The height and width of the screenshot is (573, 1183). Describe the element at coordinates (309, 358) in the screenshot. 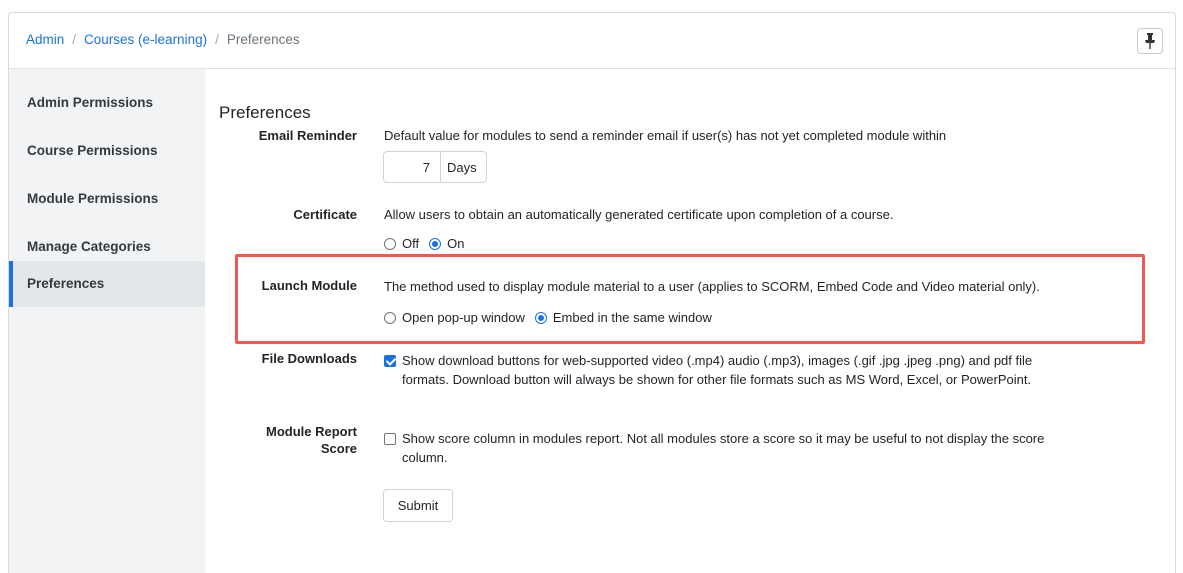

I see `file-downloads-label: File Downloads` at that location.